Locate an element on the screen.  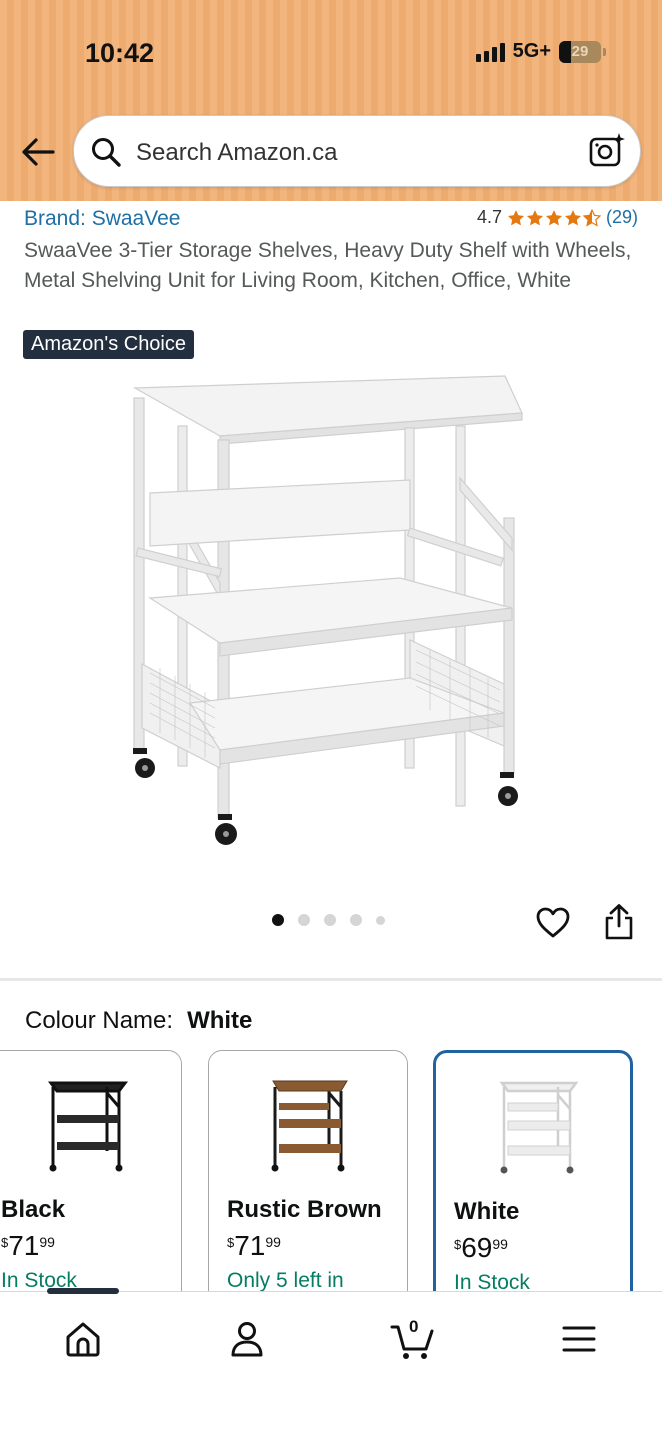
half-star-icon is located at coordinates (591, 217).